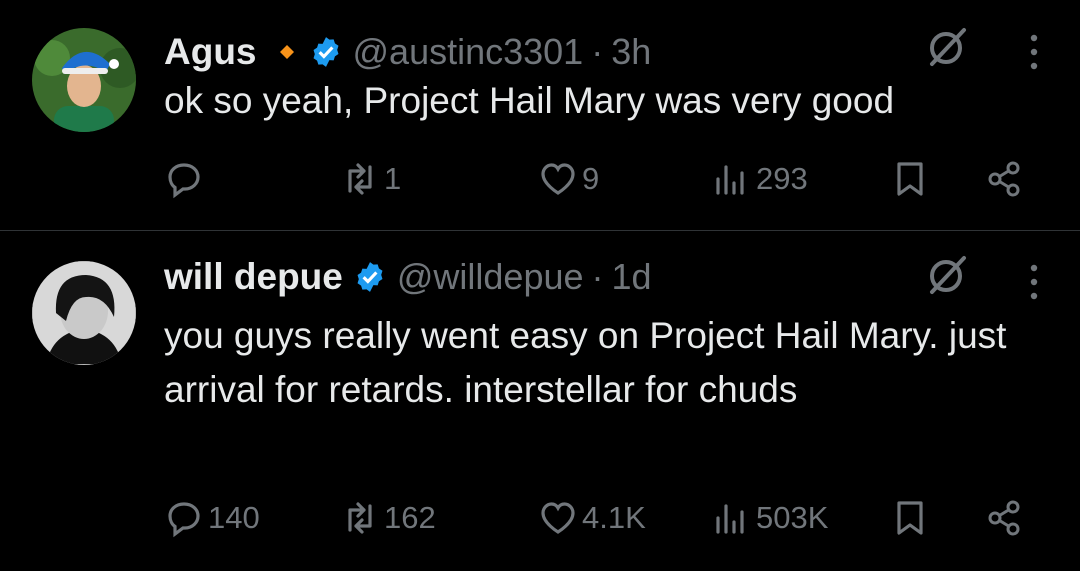 This screenshot has width=1080, height=571. Describe the element at coordinates (234, 517) in the screenshot. I see `reply-count: 140` at that location.